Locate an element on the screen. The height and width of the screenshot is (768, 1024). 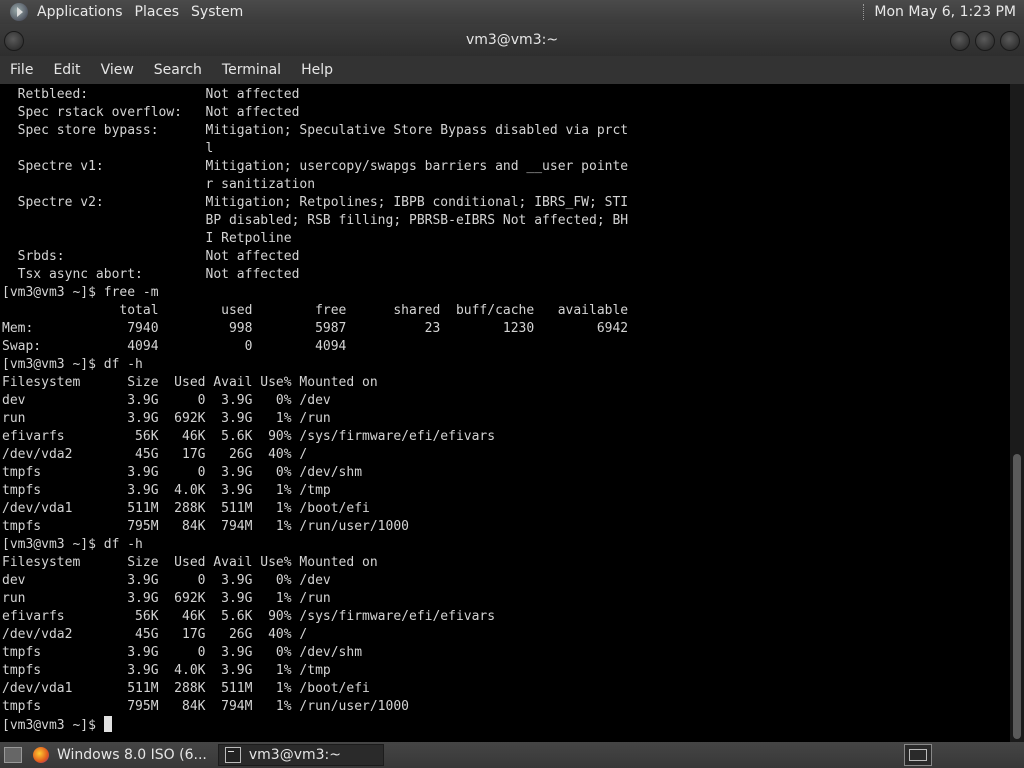
window-title: vm3@vm3:~ is located at coordinates (512, 40).